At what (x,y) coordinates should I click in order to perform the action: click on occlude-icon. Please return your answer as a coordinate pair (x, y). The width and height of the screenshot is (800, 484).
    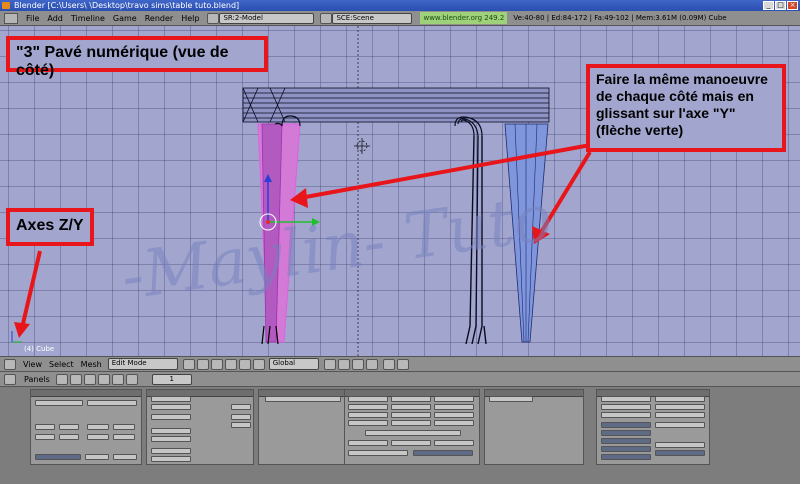
    Looking at the image, I should click on (371, 364).